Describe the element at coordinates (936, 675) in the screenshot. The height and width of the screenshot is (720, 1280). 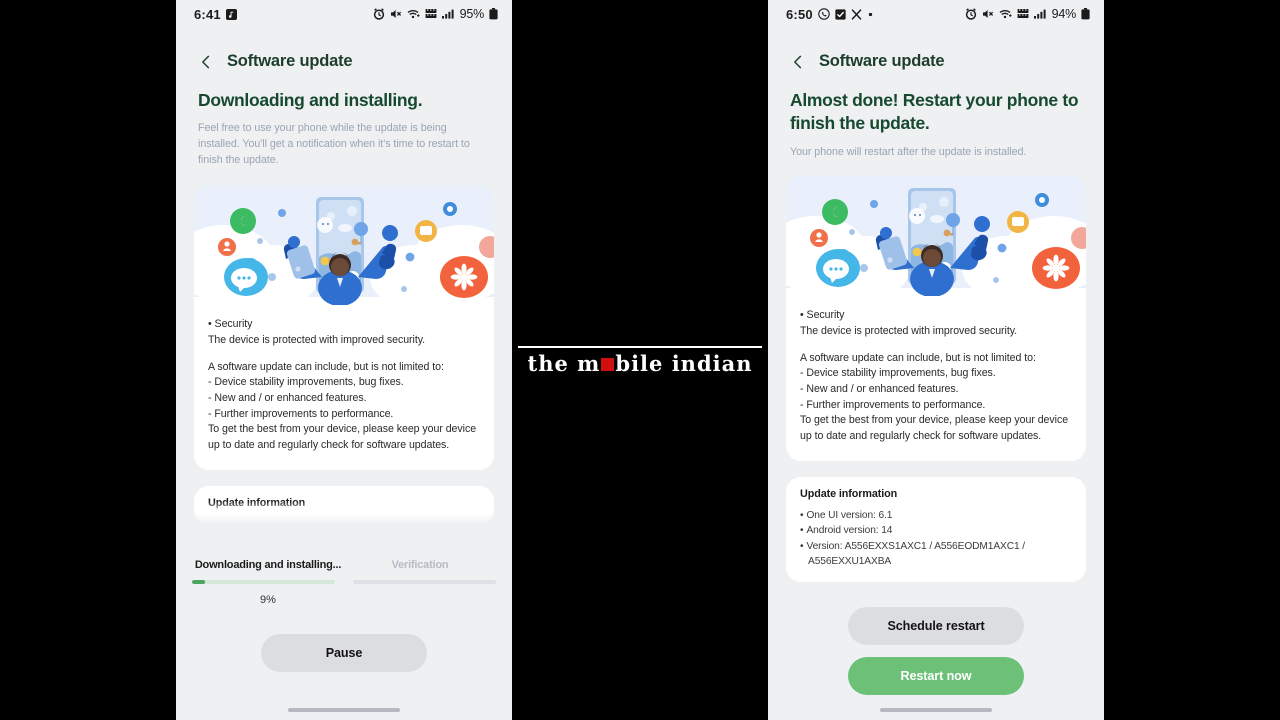
I see `restart-now-button: Restart now` at that location.